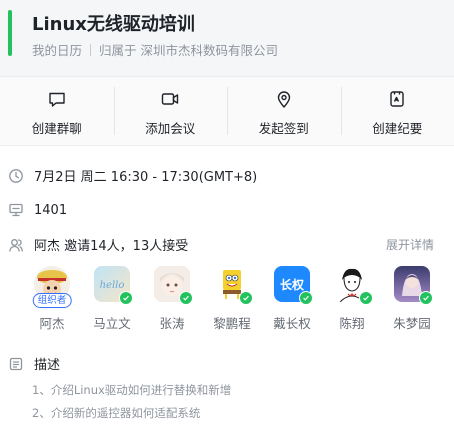  What do you see at coordinates (16, 175) in the screenshot?
I see `clock-icon` at bounding box center [16, 175].